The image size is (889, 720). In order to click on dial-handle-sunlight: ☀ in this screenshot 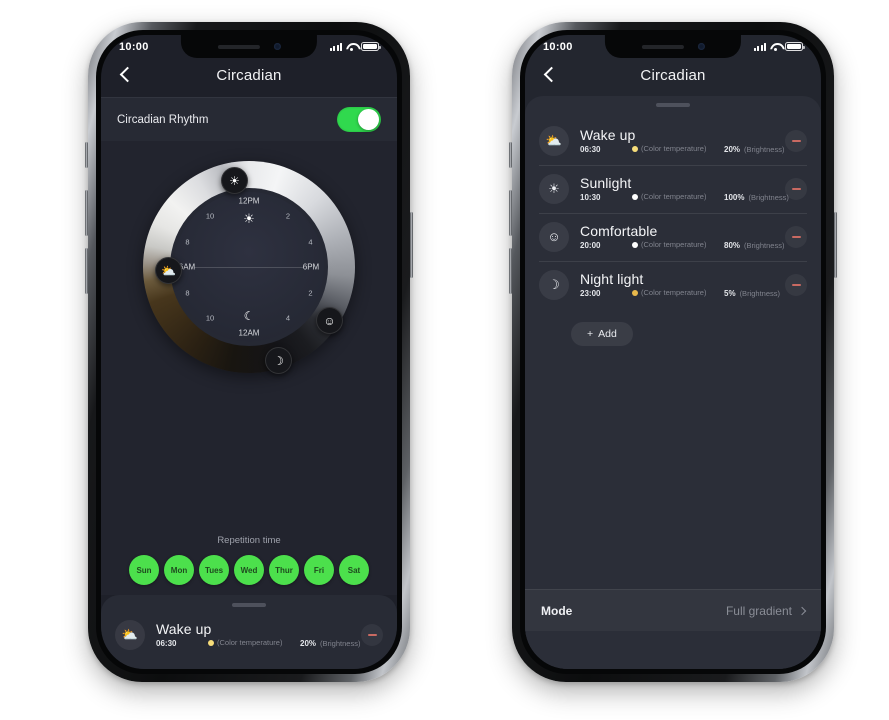, I will do `click(234, 180)`.